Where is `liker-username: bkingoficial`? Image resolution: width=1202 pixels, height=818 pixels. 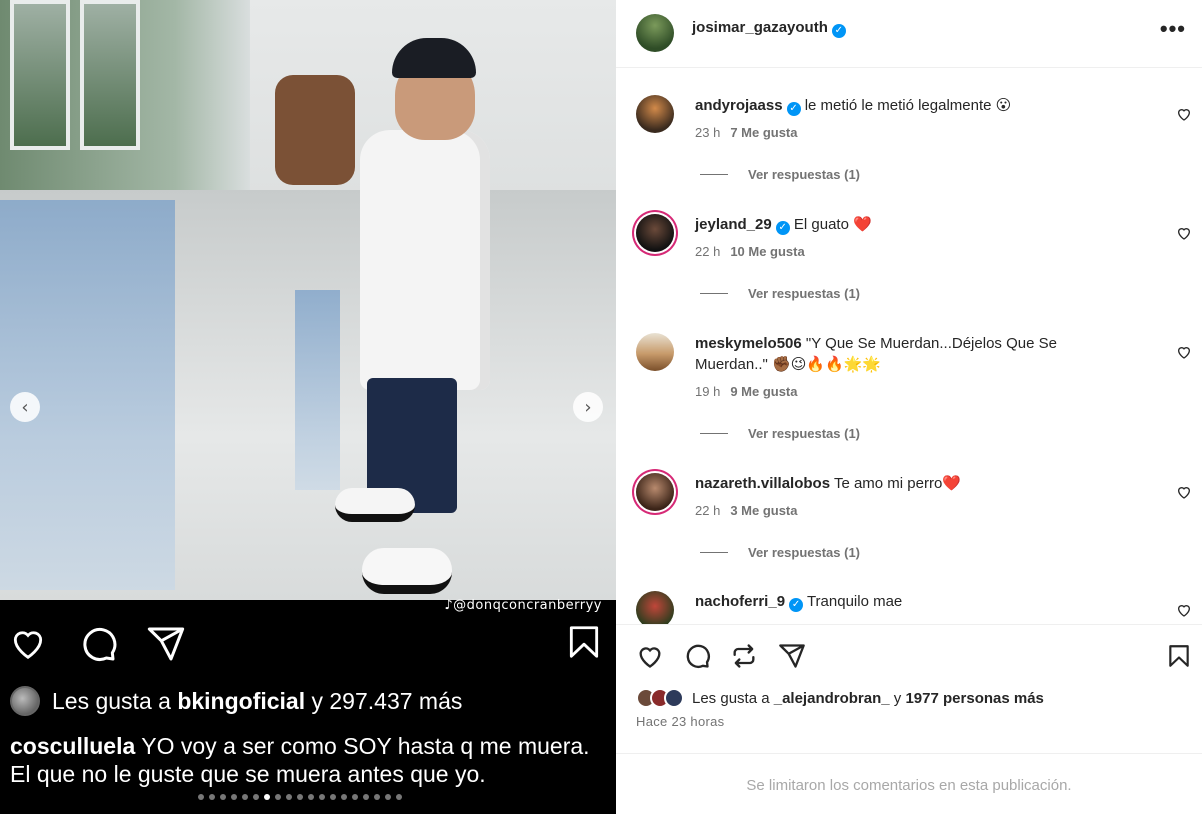 liker-username: bkingoficial is located at coordinates (241, 701).